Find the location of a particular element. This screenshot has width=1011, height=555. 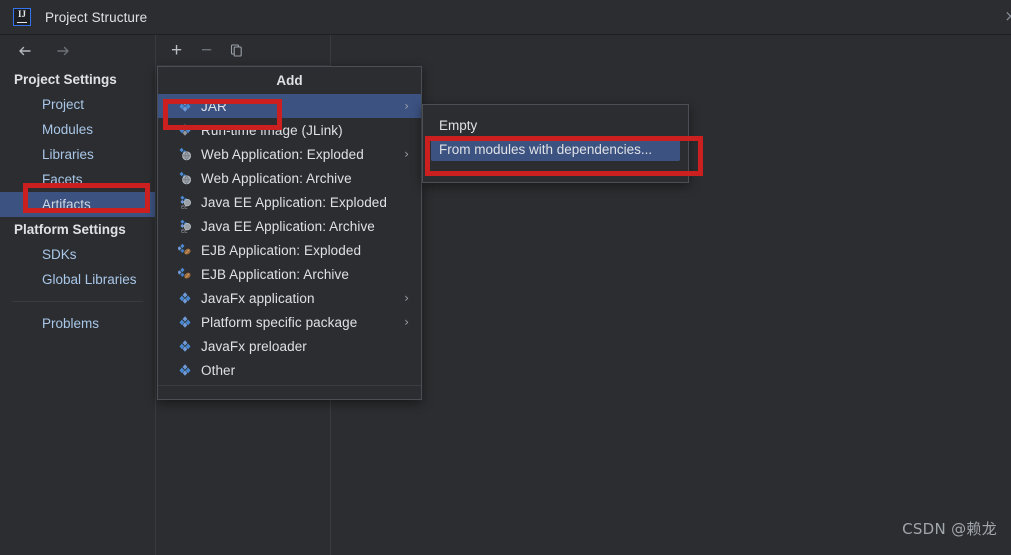

menu-item-label: JAR is located at coordinates (214, 106).